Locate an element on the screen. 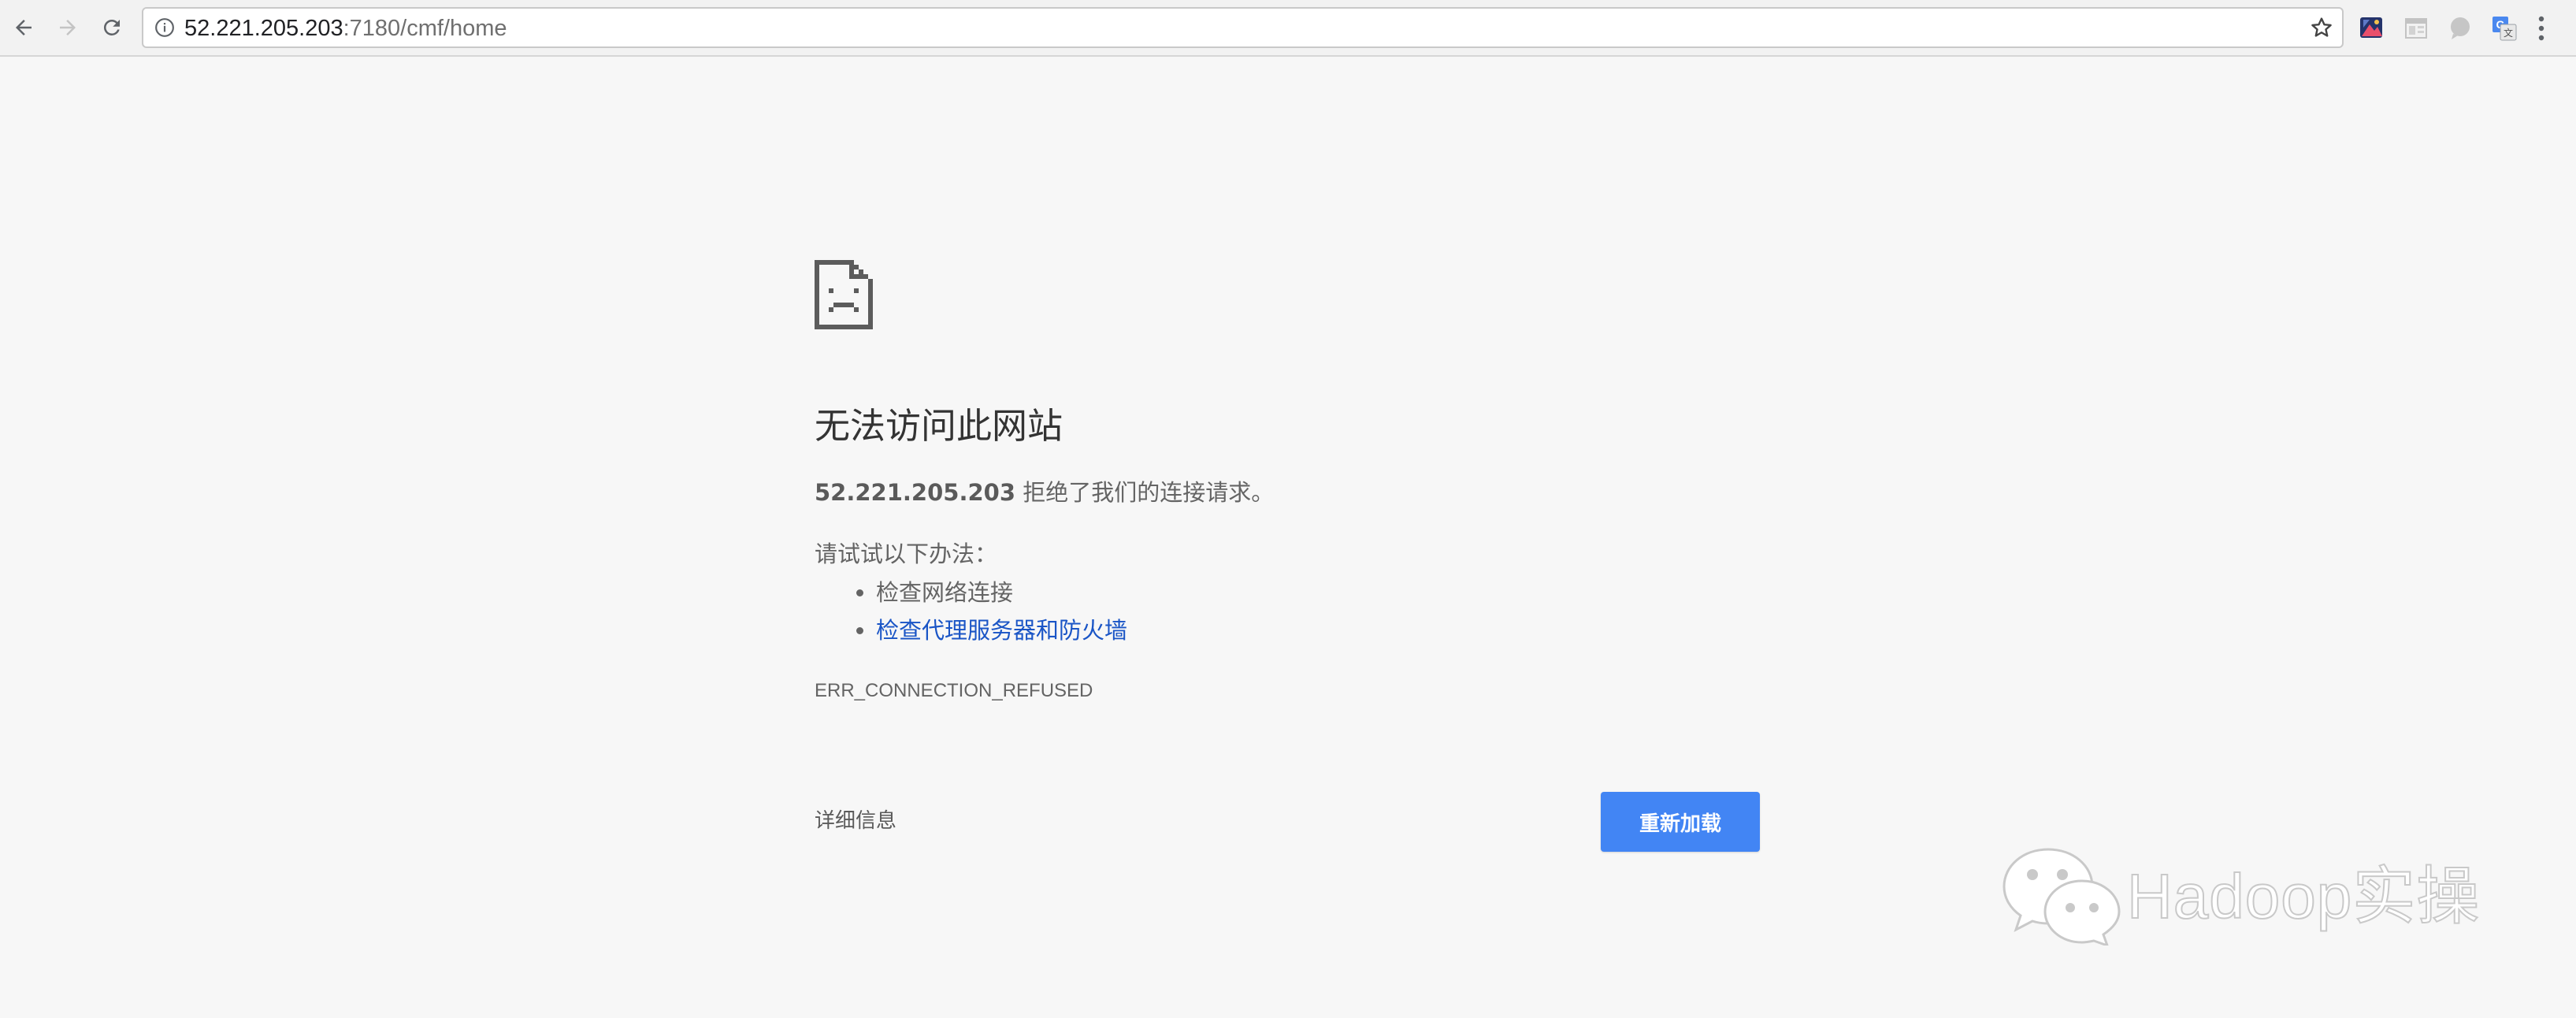 The image size is (2576, 1018). error-summary: 52.221.205.203 拒绝了我们的连接请求。 is located at coordinates (1044, 492).